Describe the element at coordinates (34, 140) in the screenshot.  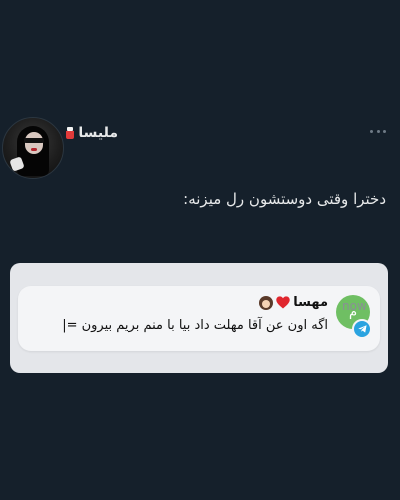
I see `avatar-sunglasses` at that location.